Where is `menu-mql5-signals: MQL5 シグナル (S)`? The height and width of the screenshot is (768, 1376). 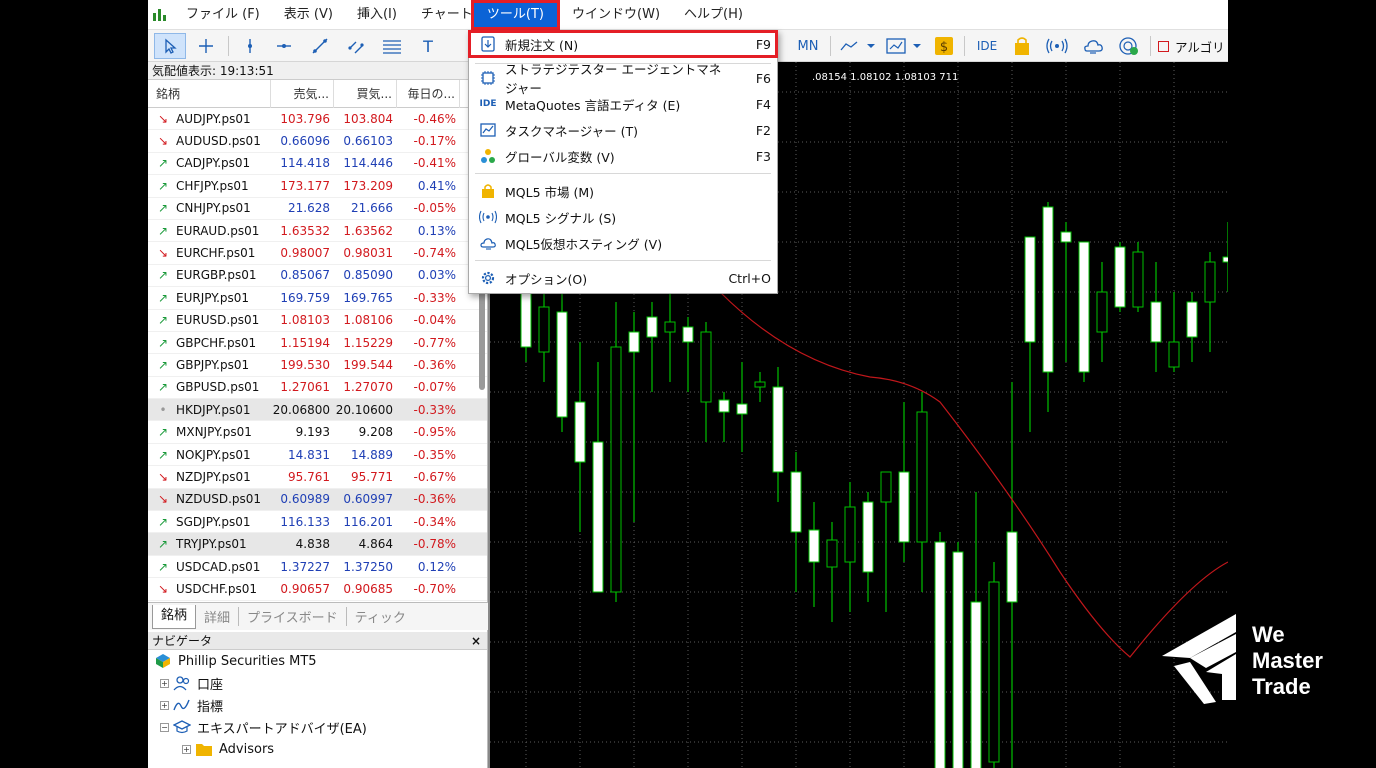
menu-mql5-signals: MQL5 シグナル (S) is located at coordinates (623, 217).